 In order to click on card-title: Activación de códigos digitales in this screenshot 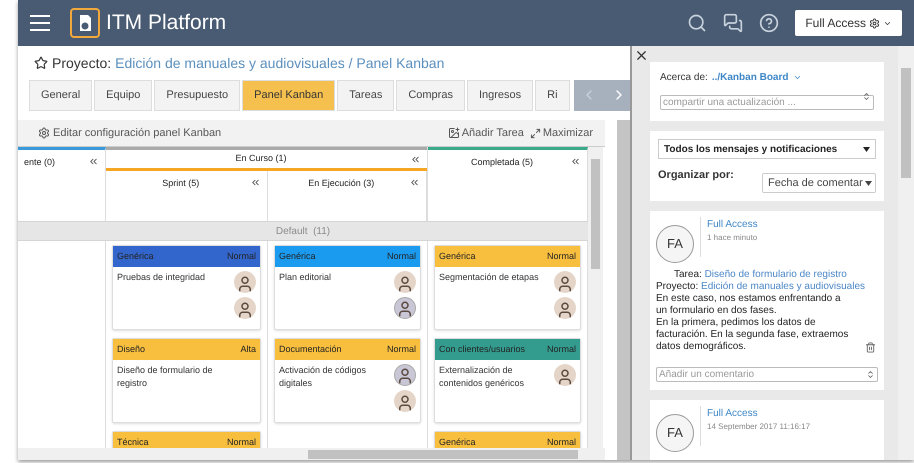, I will do `click(323, 377)`.